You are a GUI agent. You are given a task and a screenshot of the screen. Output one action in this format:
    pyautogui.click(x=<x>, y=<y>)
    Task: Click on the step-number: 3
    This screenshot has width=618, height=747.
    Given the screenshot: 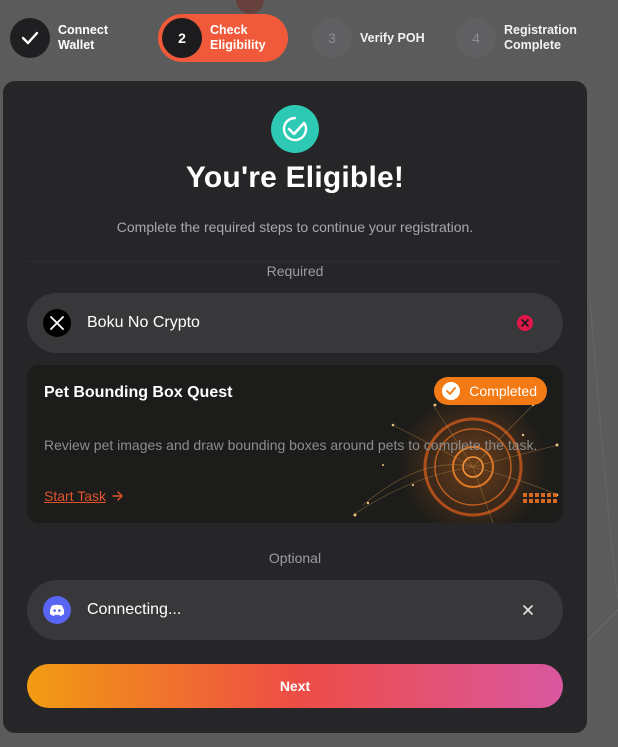 What is the action you would take?
    pyautogui.click(x=332, y=38)
    